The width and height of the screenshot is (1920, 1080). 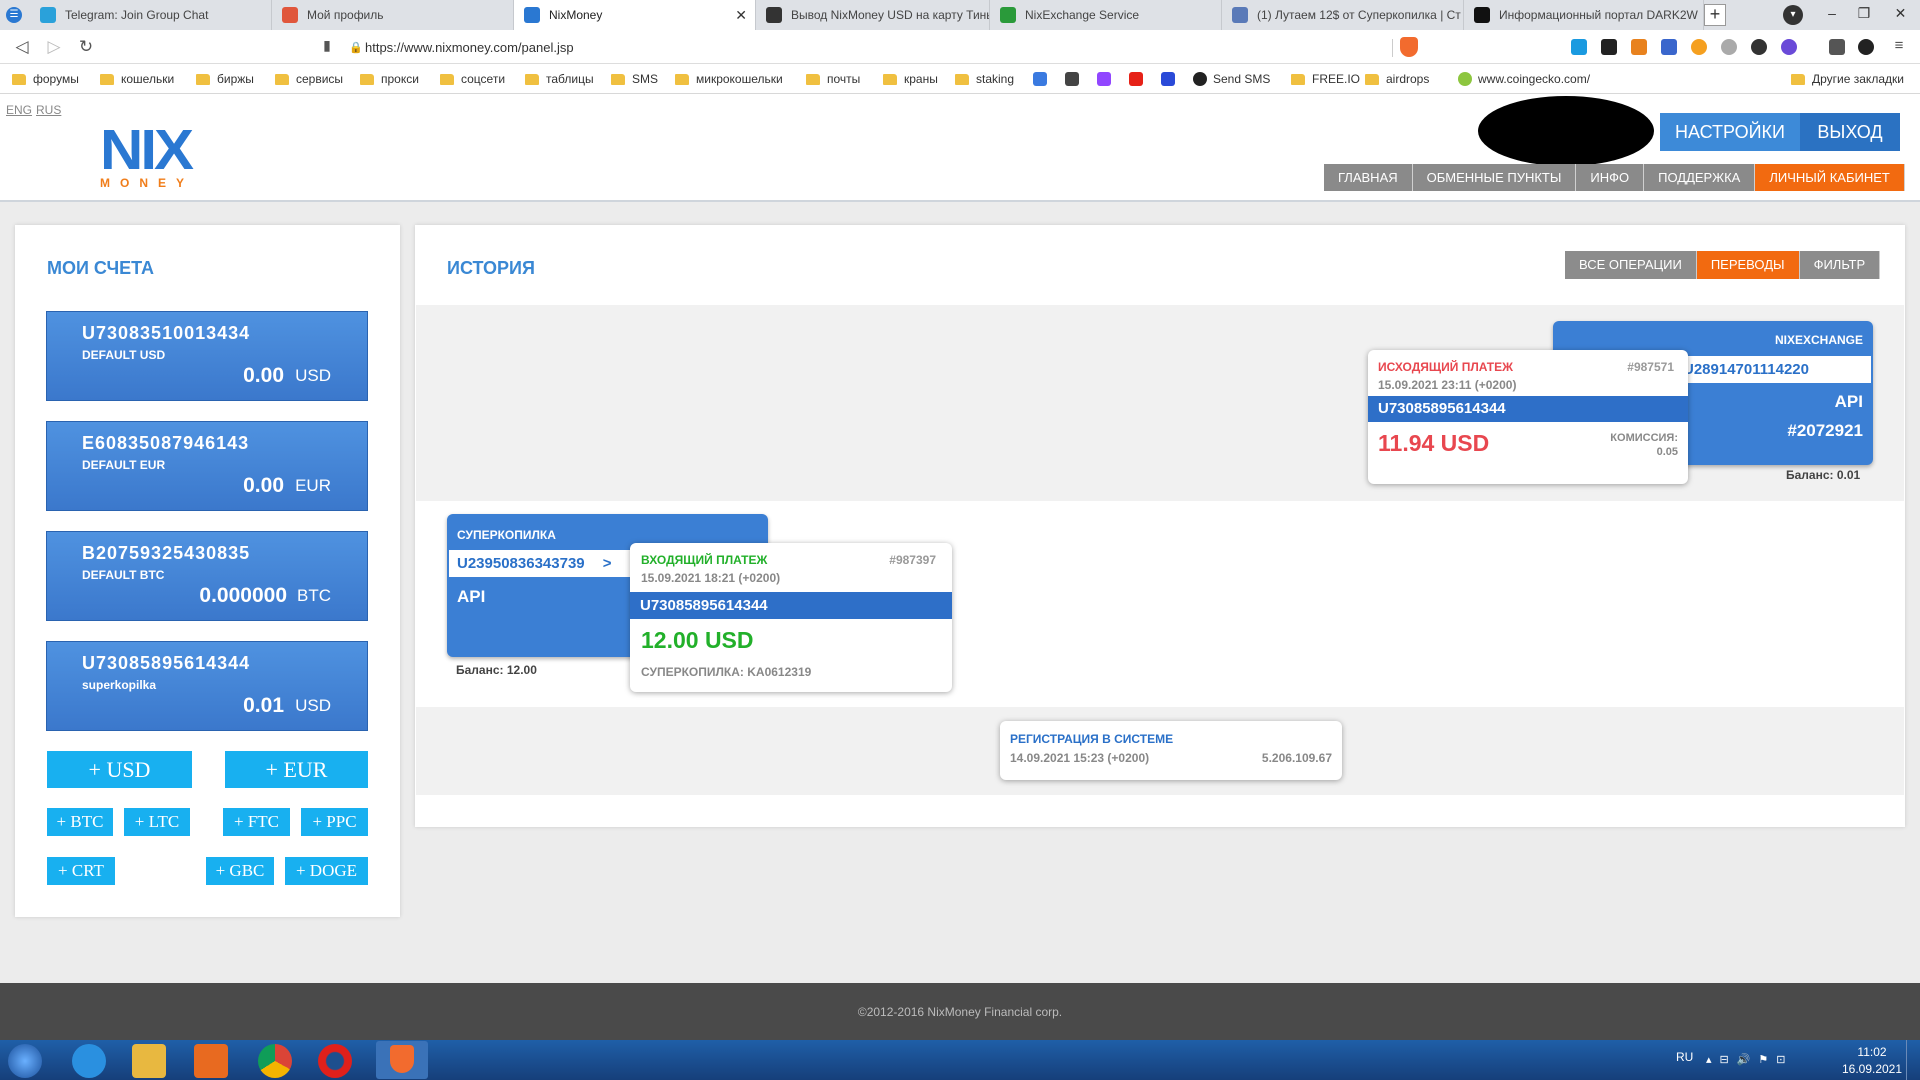 What do you see at coordinates (1840, 265) in the screenshot?
I see `filter-button: ФИЛЬТР` at bounding box center [1840, 265].